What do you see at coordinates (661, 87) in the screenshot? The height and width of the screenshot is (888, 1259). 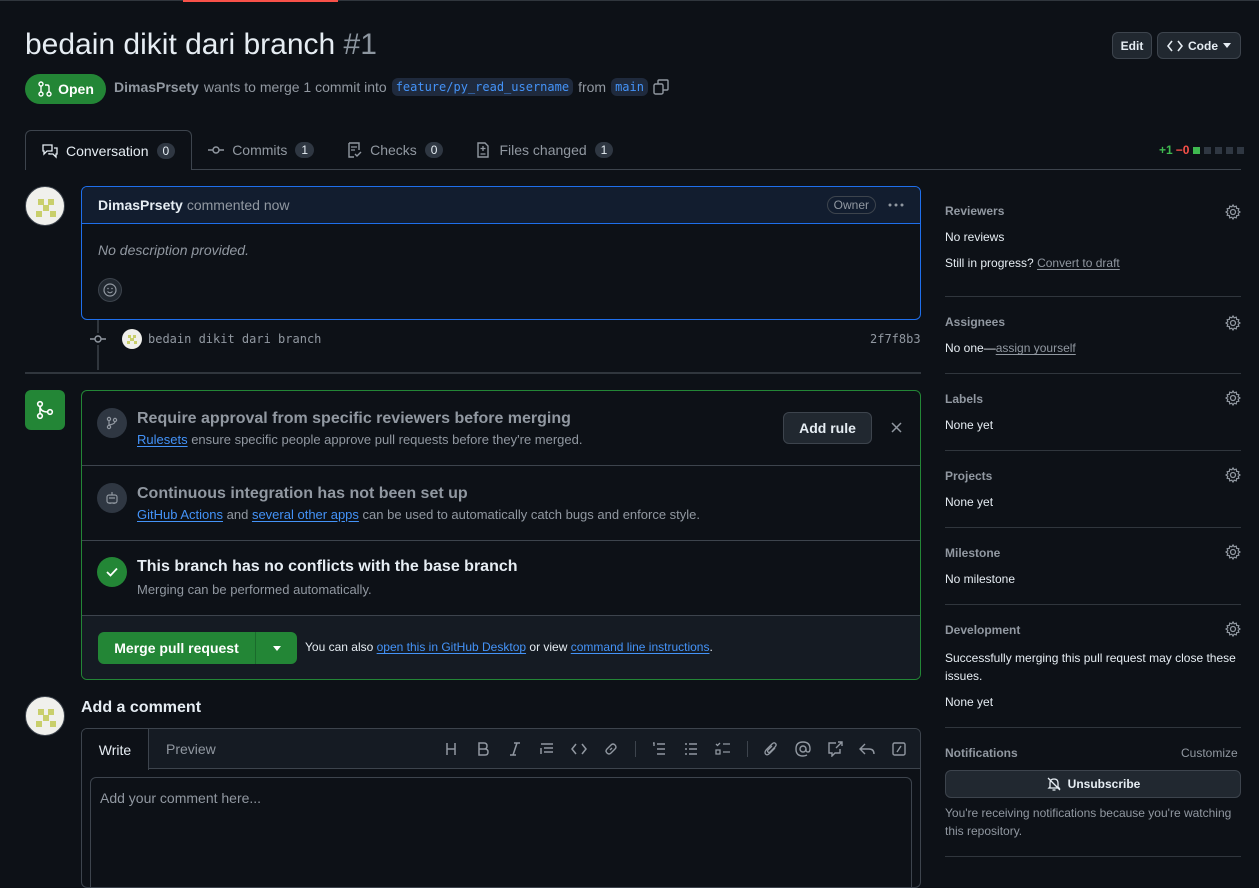 I see `copy-icon` at bounding box center [661, 87].